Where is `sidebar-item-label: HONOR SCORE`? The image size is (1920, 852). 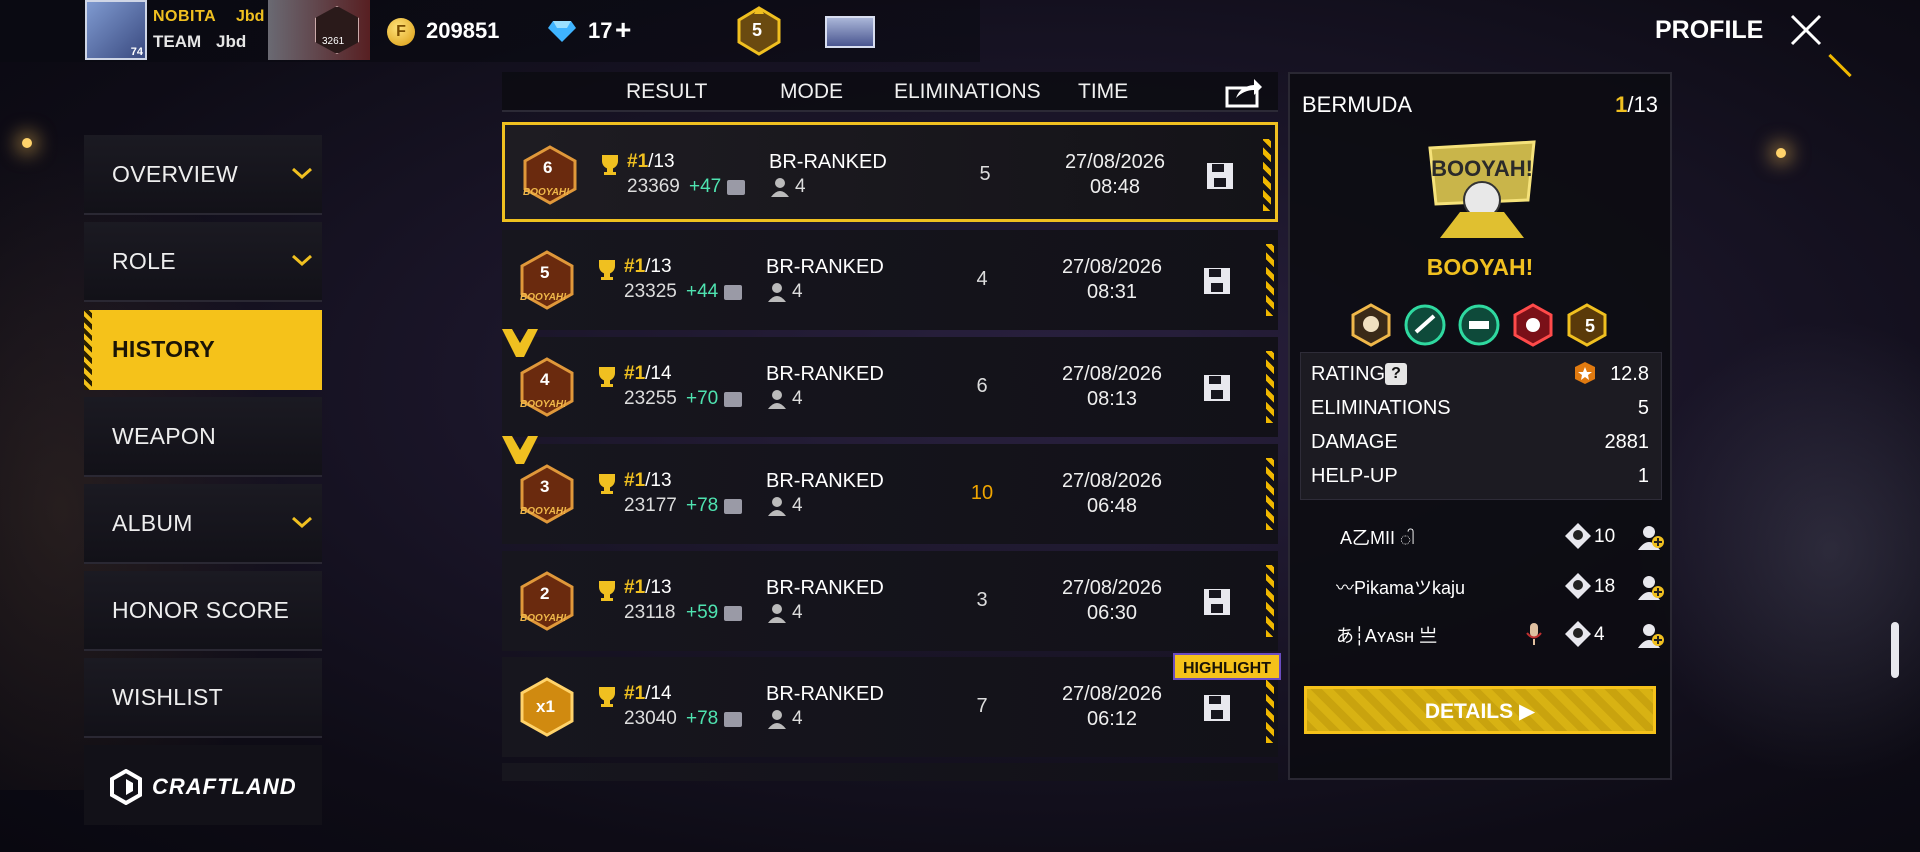
sidebar-item-label: HONOR SCORE is located at coordinates (201, 610).